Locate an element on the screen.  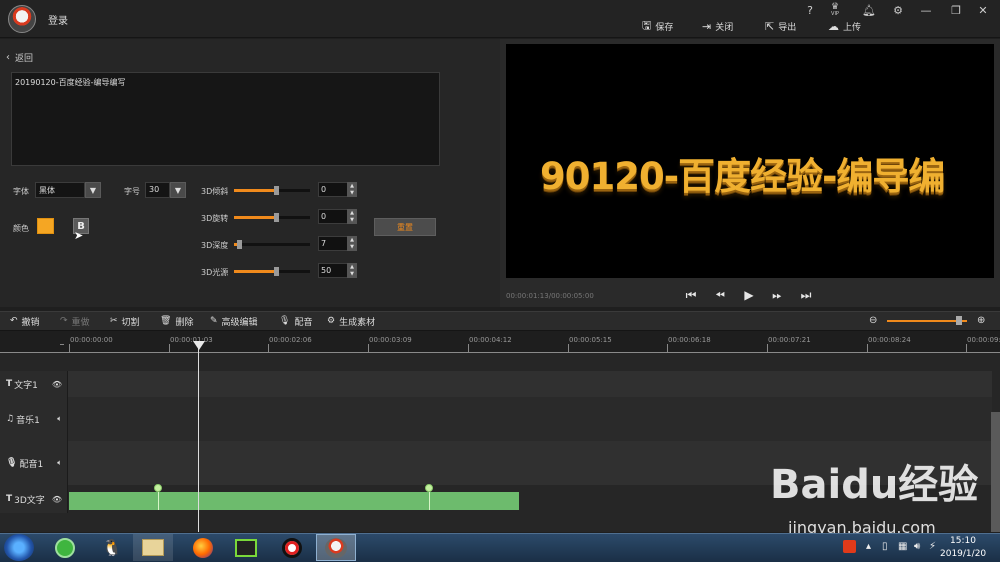
gear-icon: ⚙ is located at coordinates (898, 10).